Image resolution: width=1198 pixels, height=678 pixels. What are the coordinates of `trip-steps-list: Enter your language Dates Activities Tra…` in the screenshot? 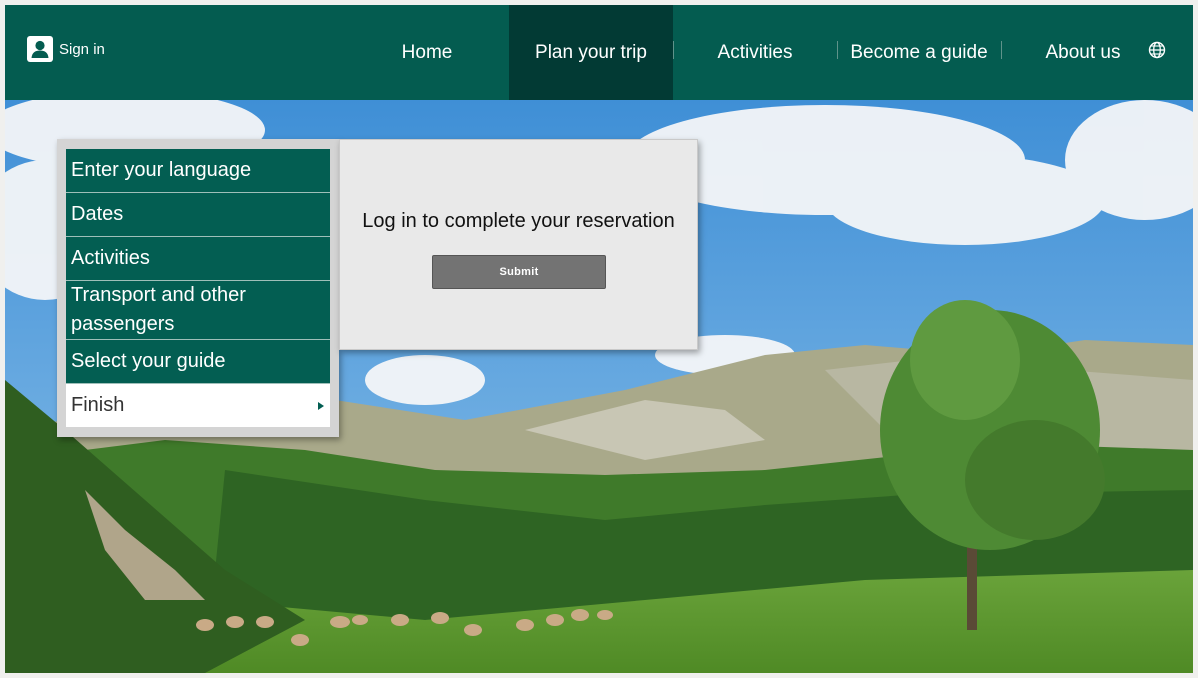 It's located at (198, 288).